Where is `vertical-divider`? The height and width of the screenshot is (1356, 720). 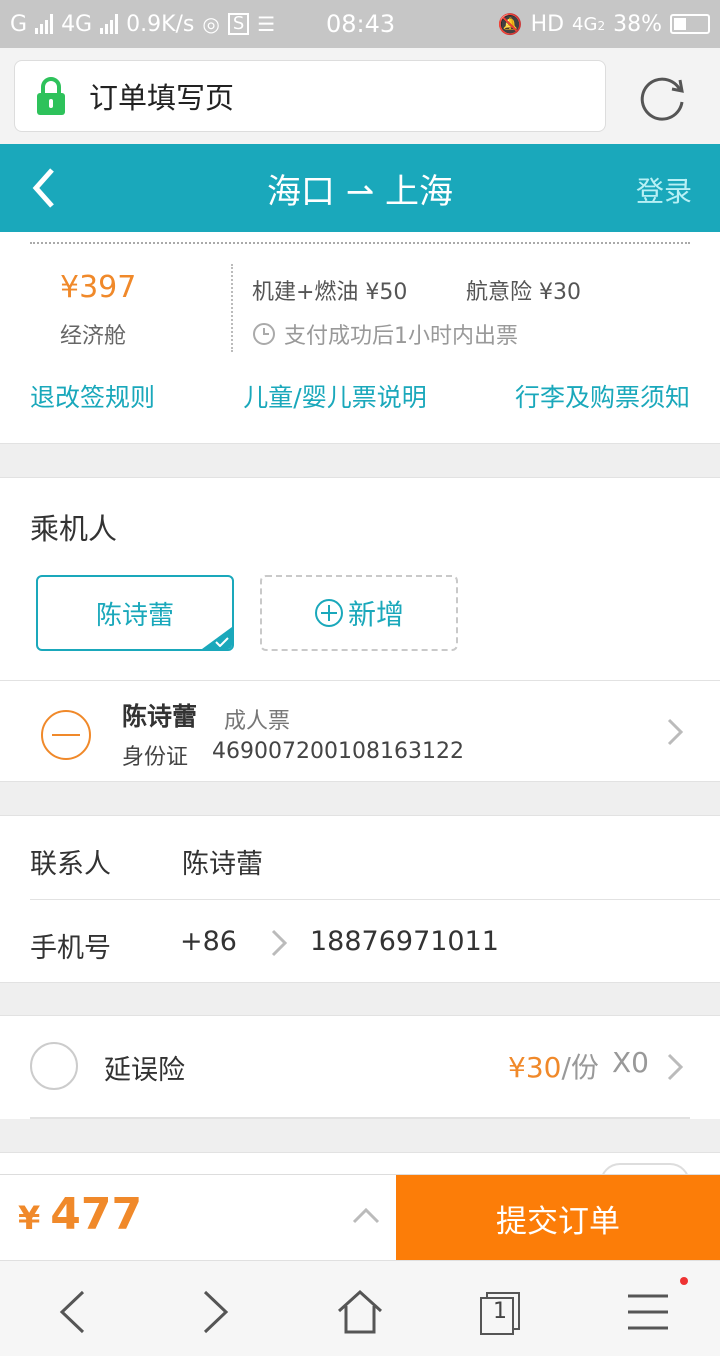
vertical-divider is located at coordinates (232, 308).